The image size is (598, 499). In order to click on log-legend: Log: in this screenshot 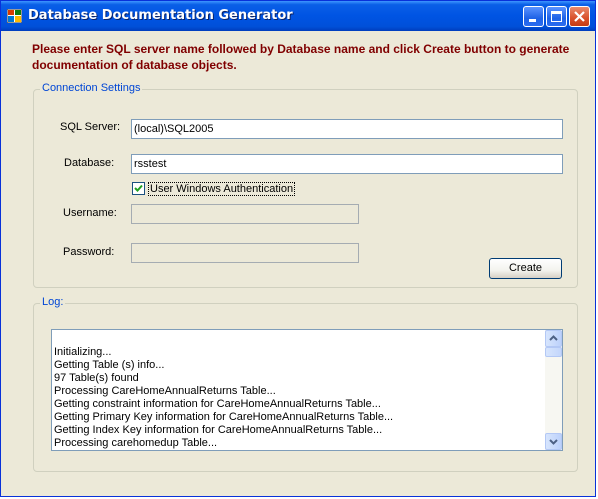, I will do `click(53, 302)`.